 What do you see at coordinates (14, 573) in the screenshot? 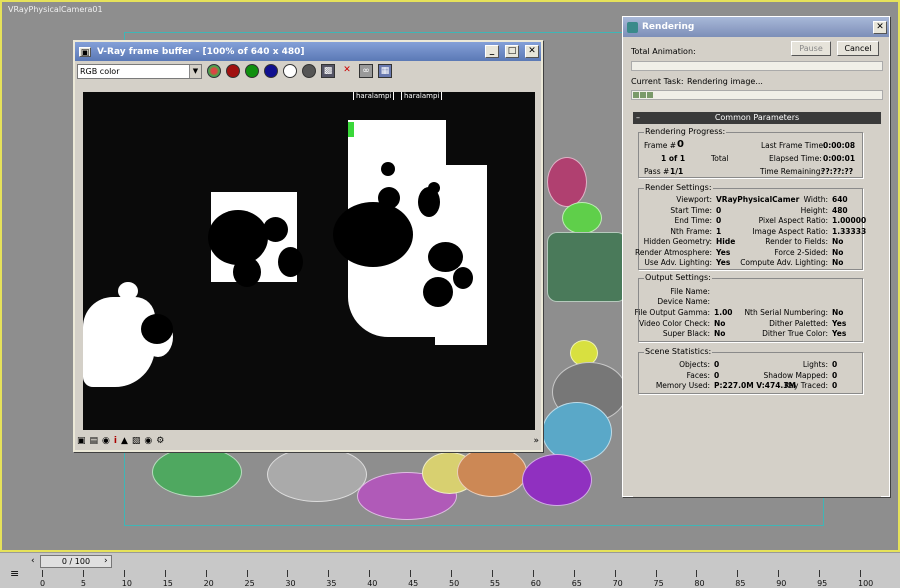
I see `key-mode-icon: ≡` at bounding box center [14, 573].